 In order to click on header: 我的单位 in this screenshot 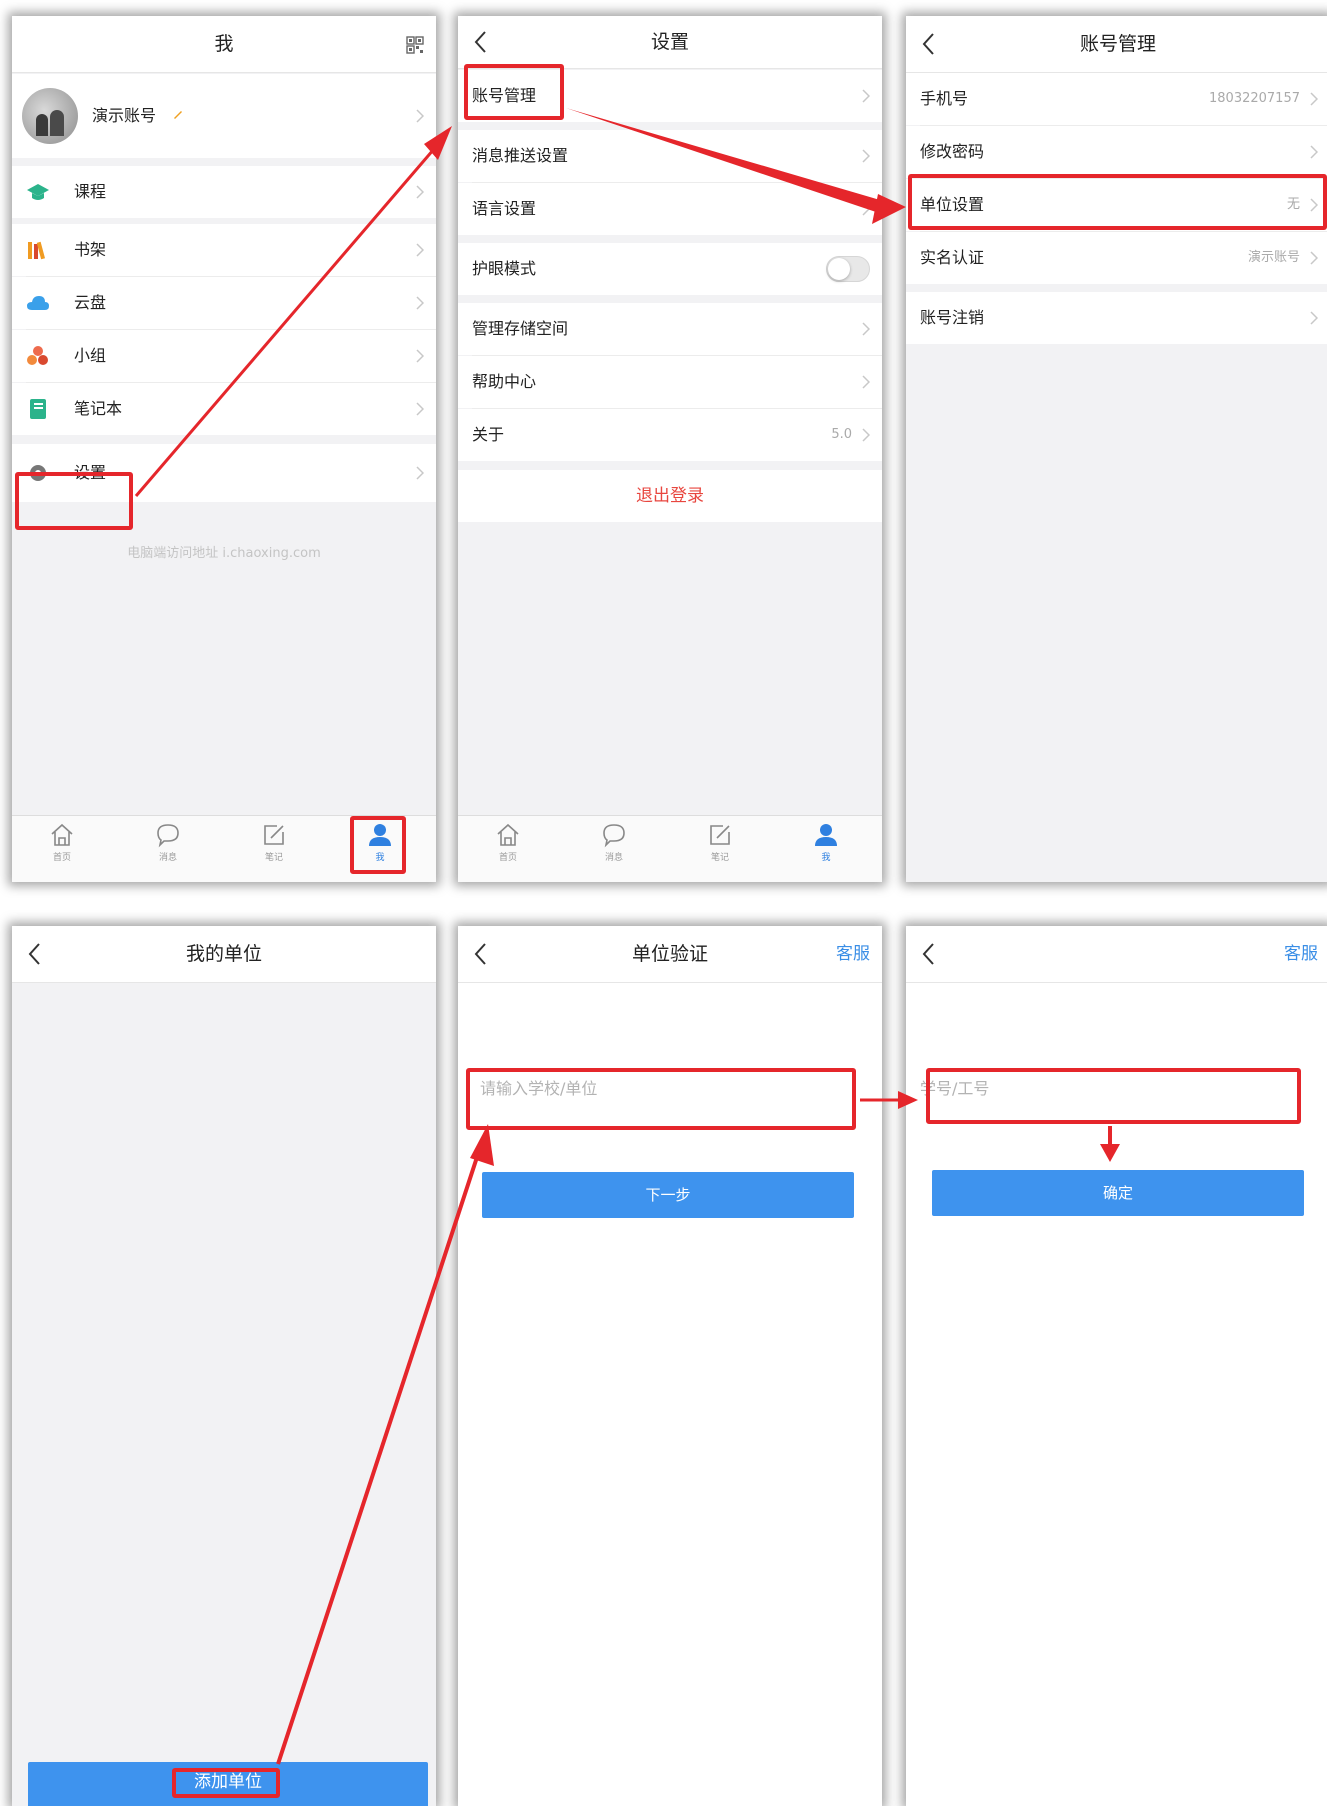, I will do `click(224, 954)`.